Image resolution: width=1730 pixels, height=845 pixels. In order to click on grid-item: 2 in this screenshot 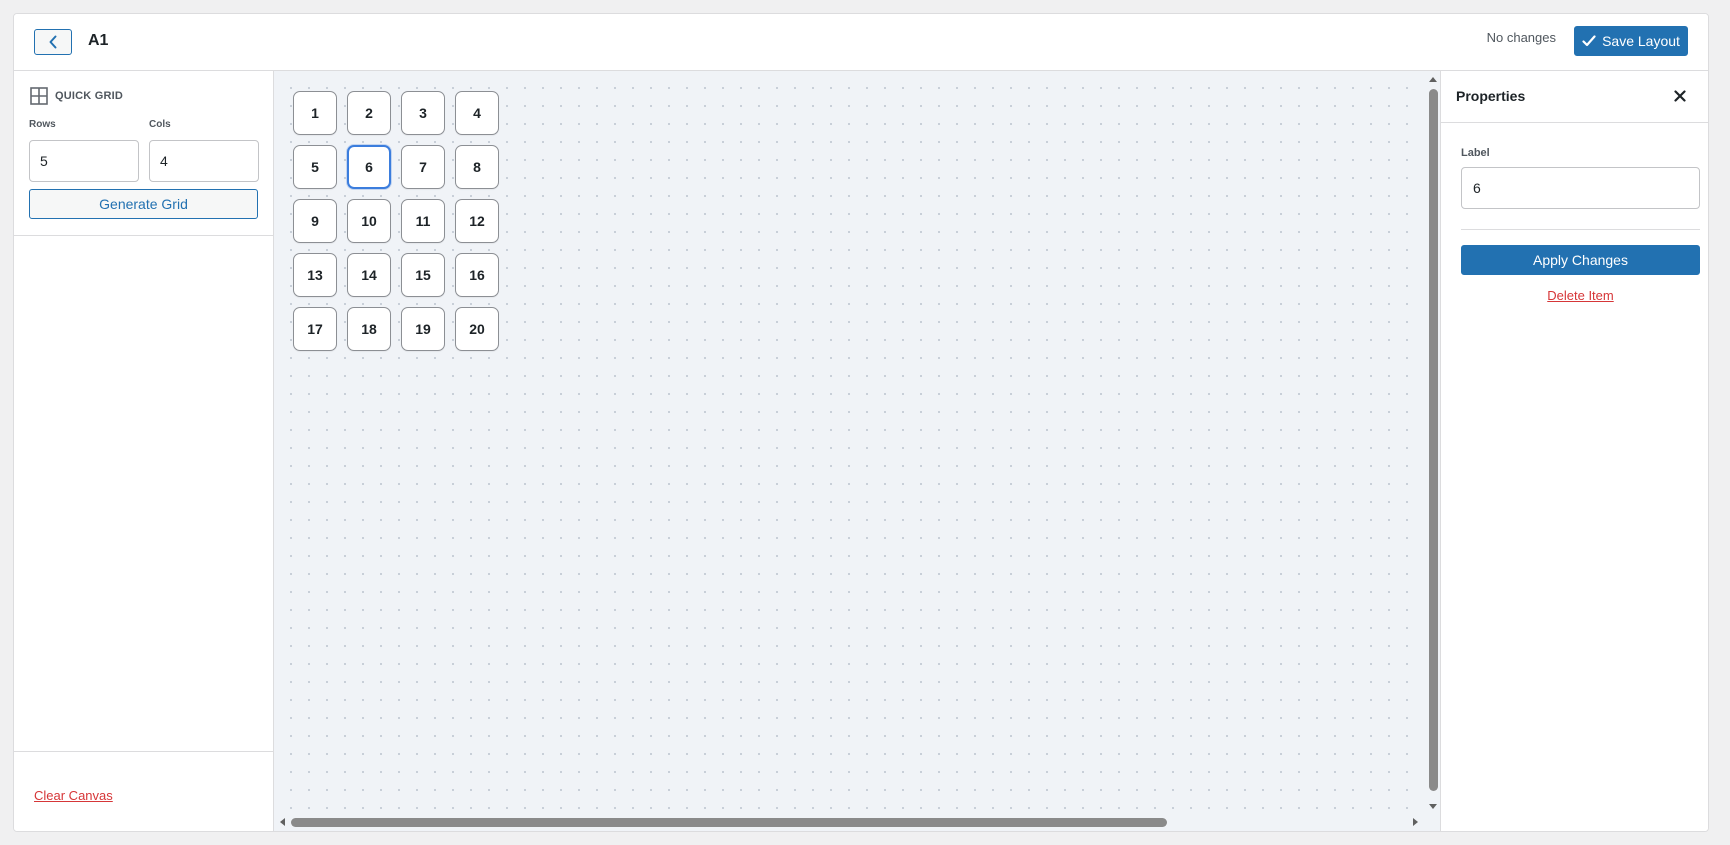, I will do `click(369, 113)`.